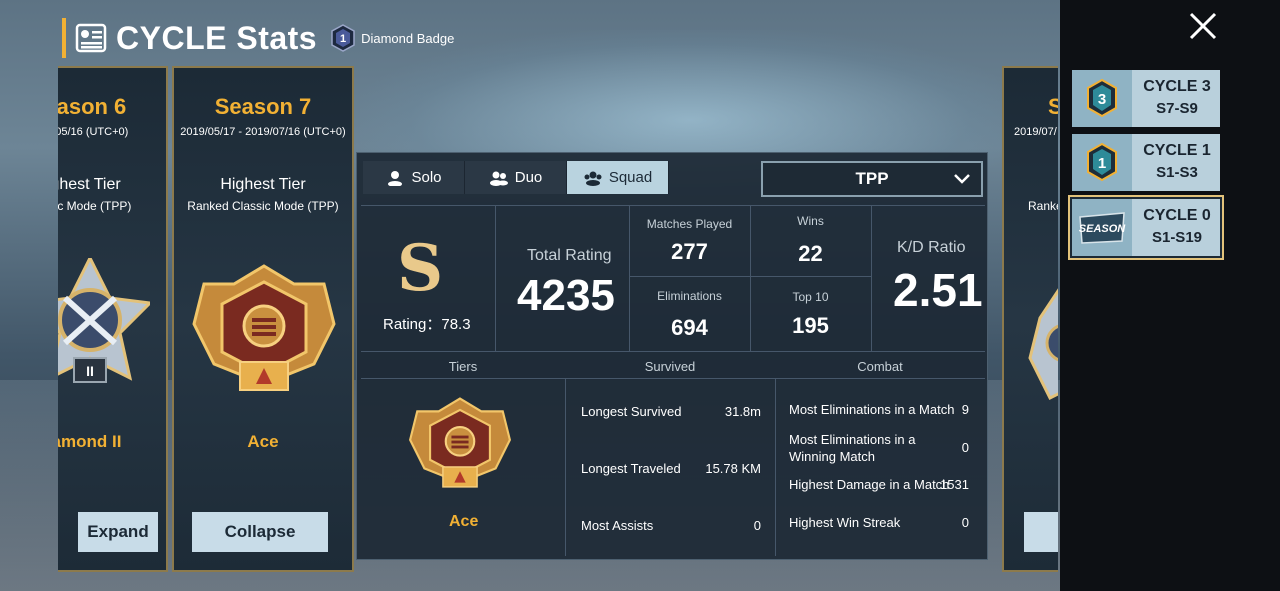  What do you see at coordinates (1146, 98) in the screenshot?
I see `cycle-3-button: 3 CYCLE 3 S7-S9` at bounding box center [1146, 98].